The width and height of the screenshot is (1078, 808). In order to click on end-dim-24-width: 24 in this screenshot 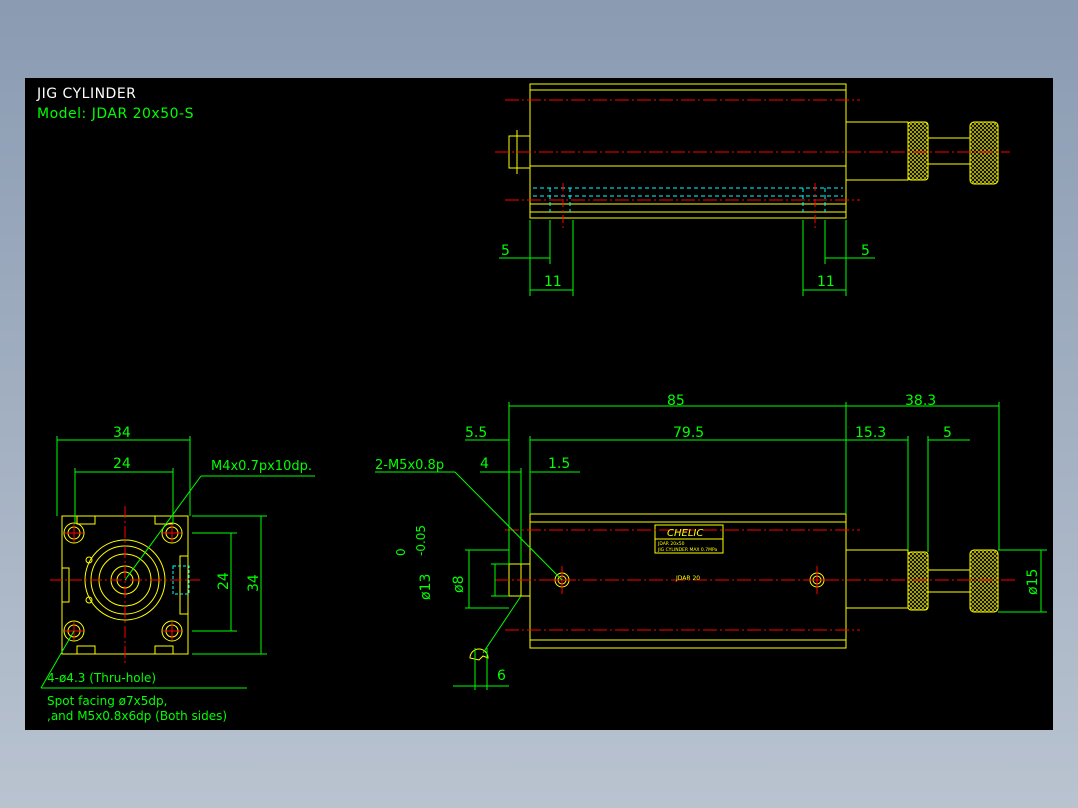, I will do `click(122, 464)`.